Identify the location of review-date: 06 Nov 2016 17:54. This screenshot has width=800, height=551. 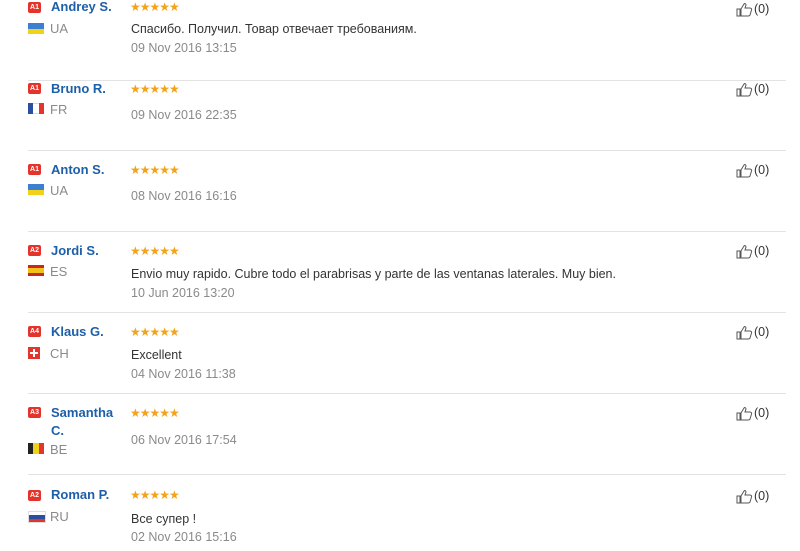
(184, 440).